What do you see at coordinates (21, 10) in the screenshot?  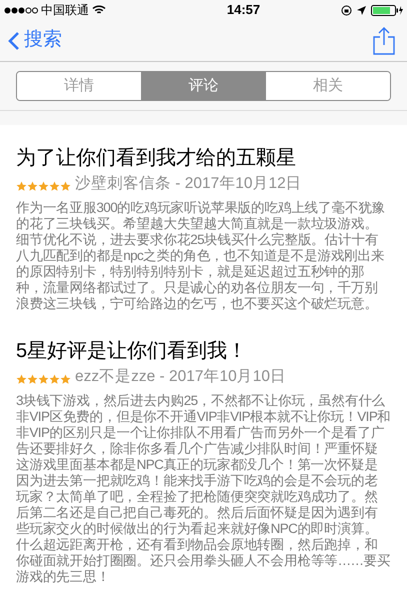 I see `signal-icon` at bounding box center [21, 10].